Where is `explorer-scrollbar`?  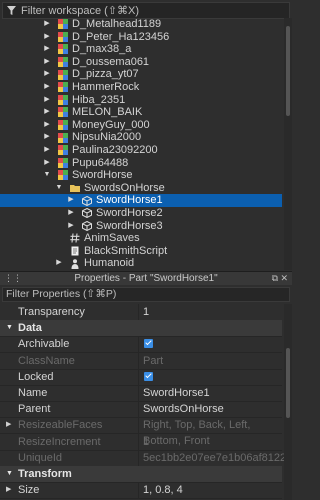 explorer-scrollbar is located at coordinates (288, 144).